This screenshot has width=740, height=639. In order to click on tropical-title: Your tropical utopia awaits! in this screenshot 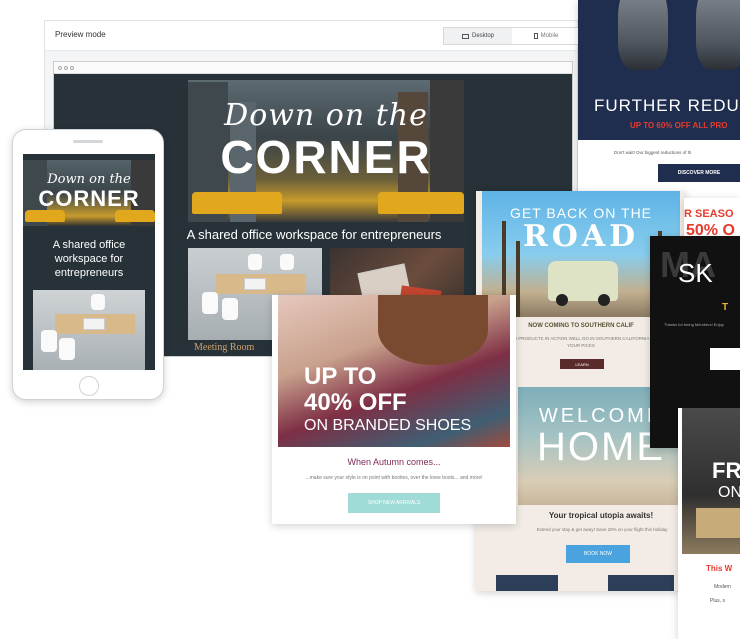, I will do `click(601, 515)`.